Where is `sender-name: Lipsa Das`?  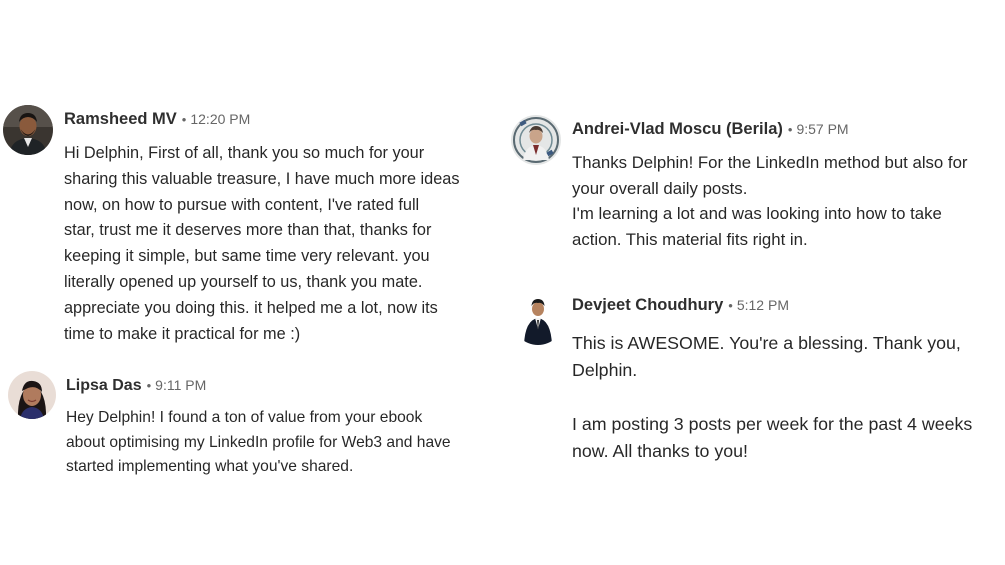 sender-name: Lipsa Das is located at coordinates (104, 385).